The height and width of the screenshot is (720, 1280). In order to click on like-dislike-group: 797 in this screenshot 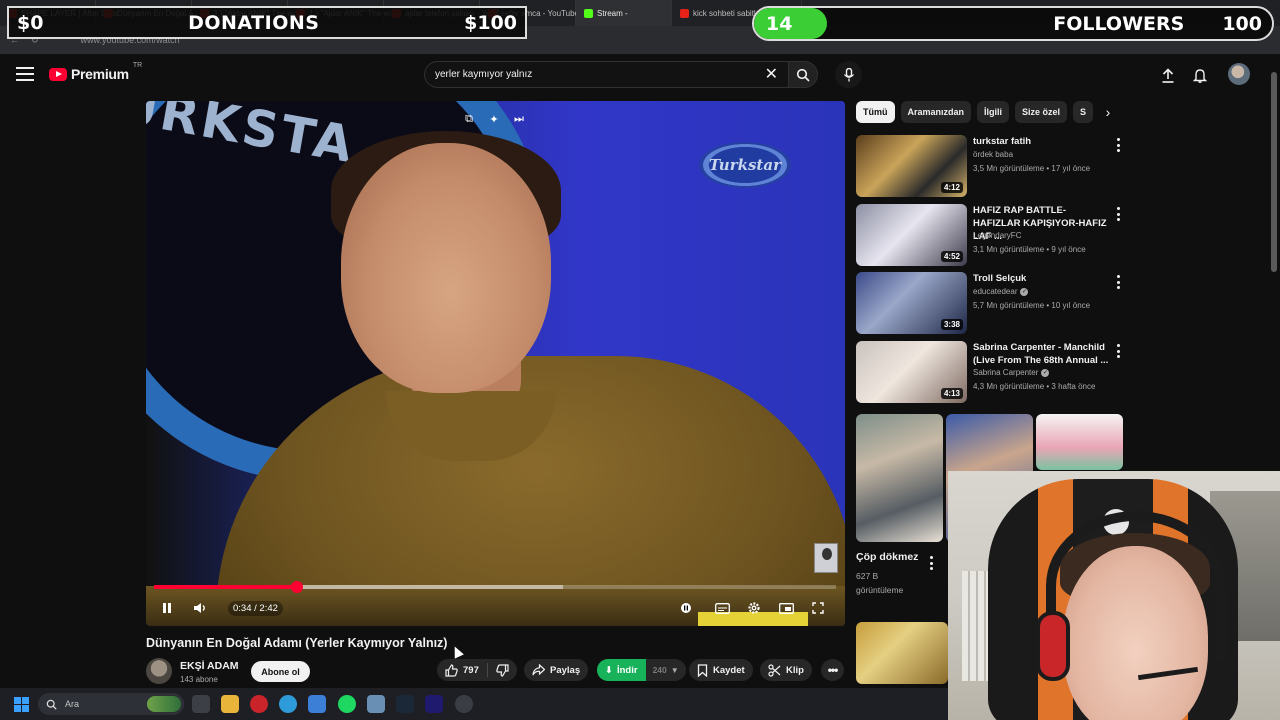, I will do `click(477, 670)`.